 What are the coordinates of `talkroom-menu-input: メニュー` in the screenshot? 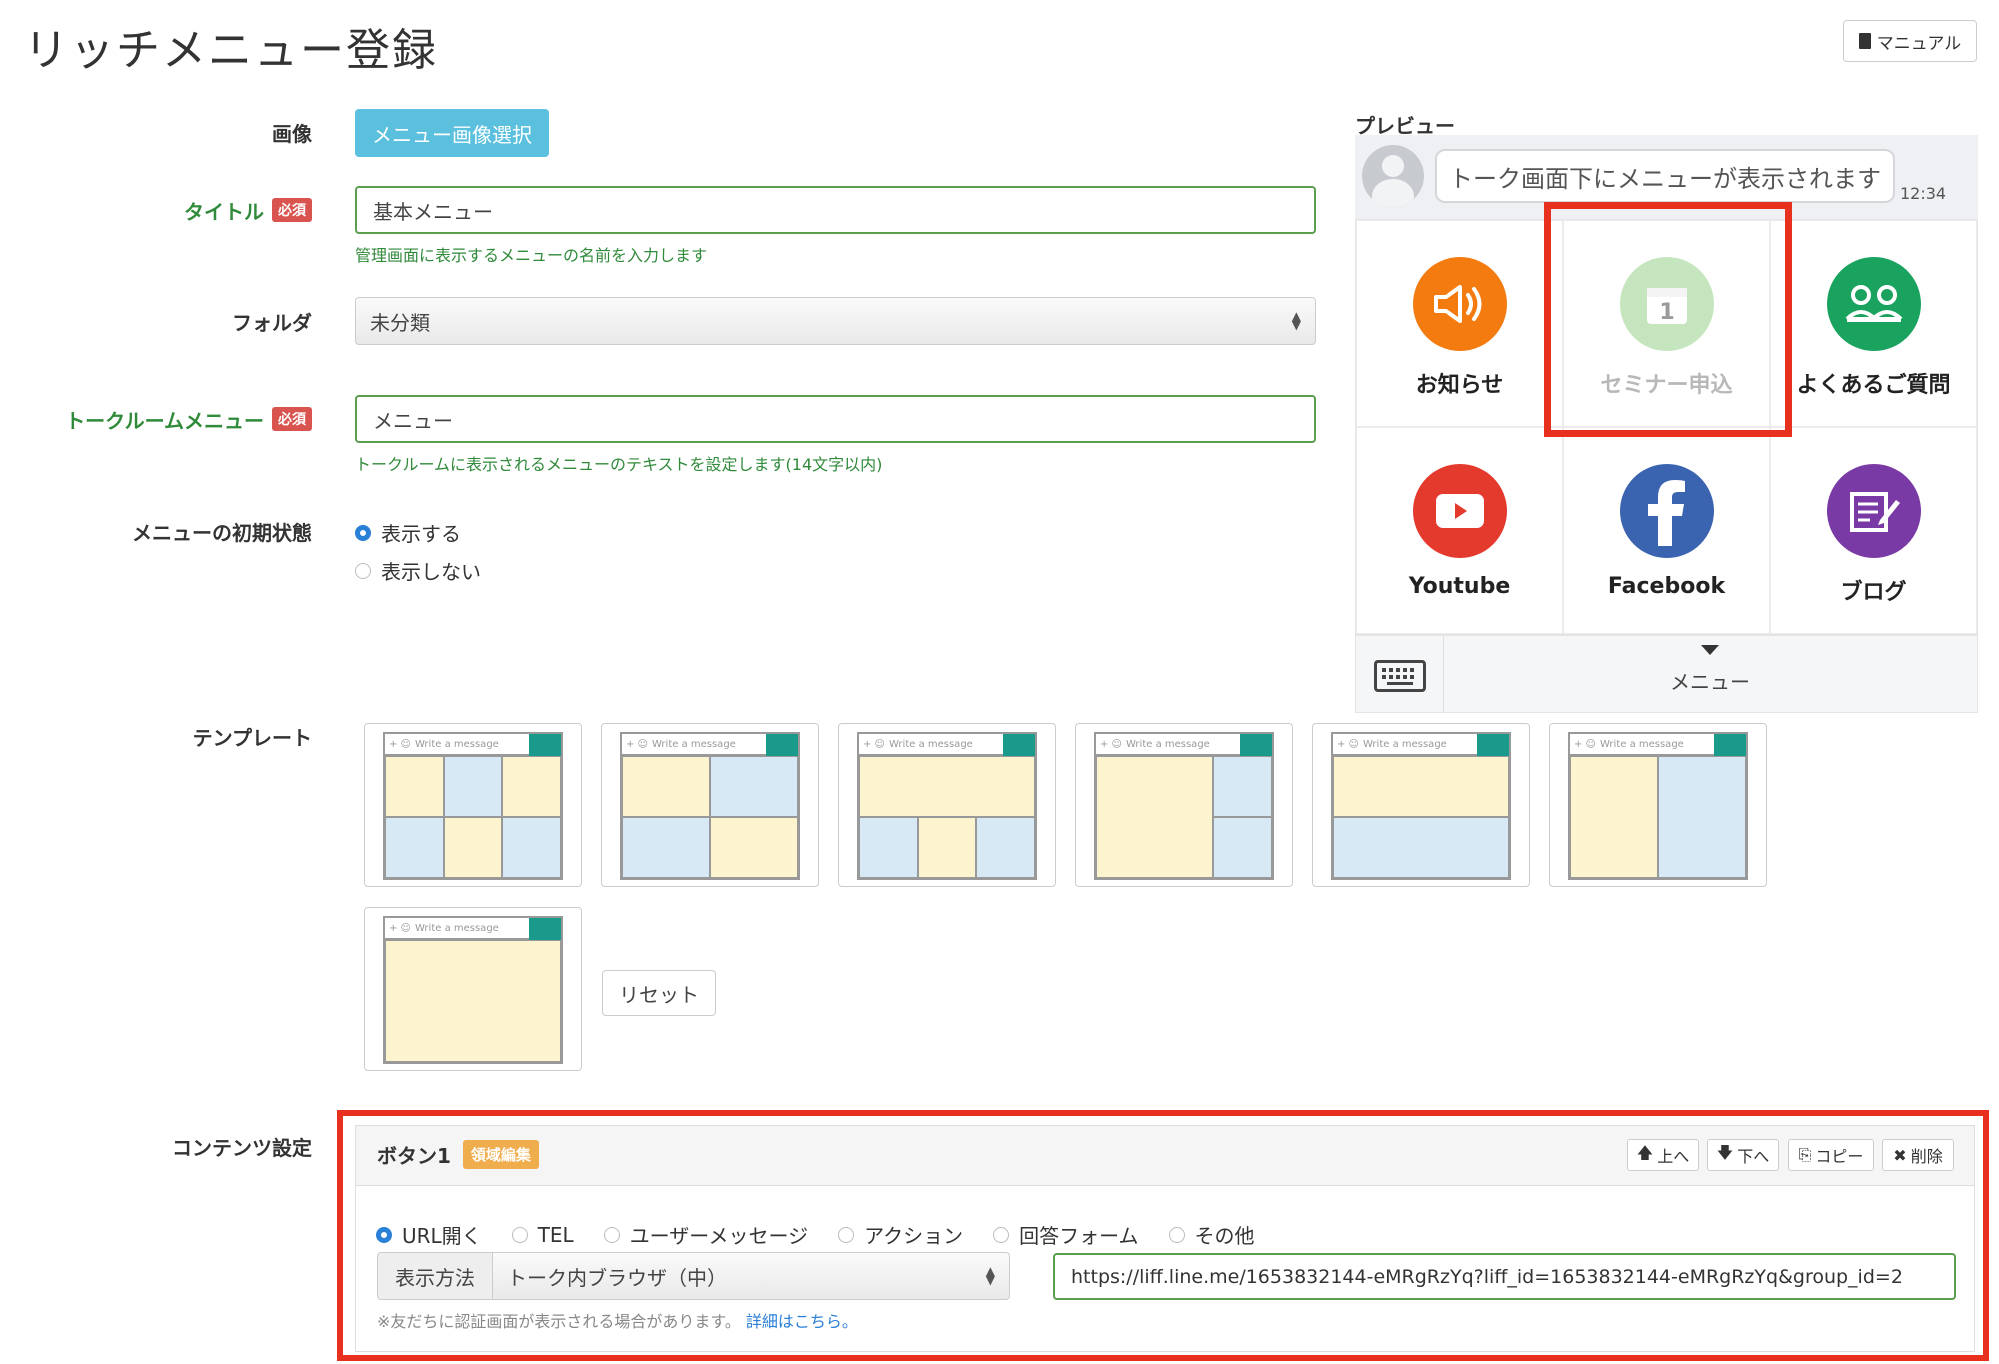 It's located at (835, 419).